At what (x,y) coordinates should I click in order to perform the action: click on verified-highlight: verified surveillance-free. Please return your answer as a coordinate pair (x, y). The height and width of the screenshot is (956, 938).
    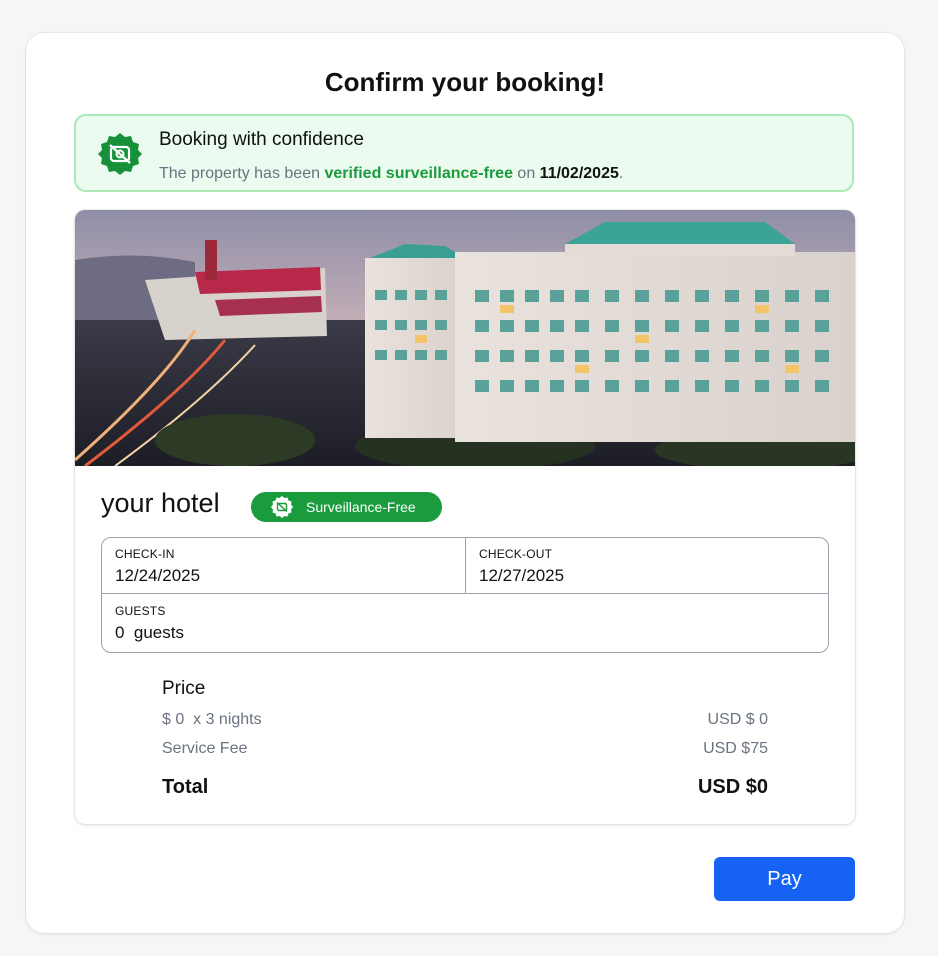
    Looking at the image, I should click on (418, 173).